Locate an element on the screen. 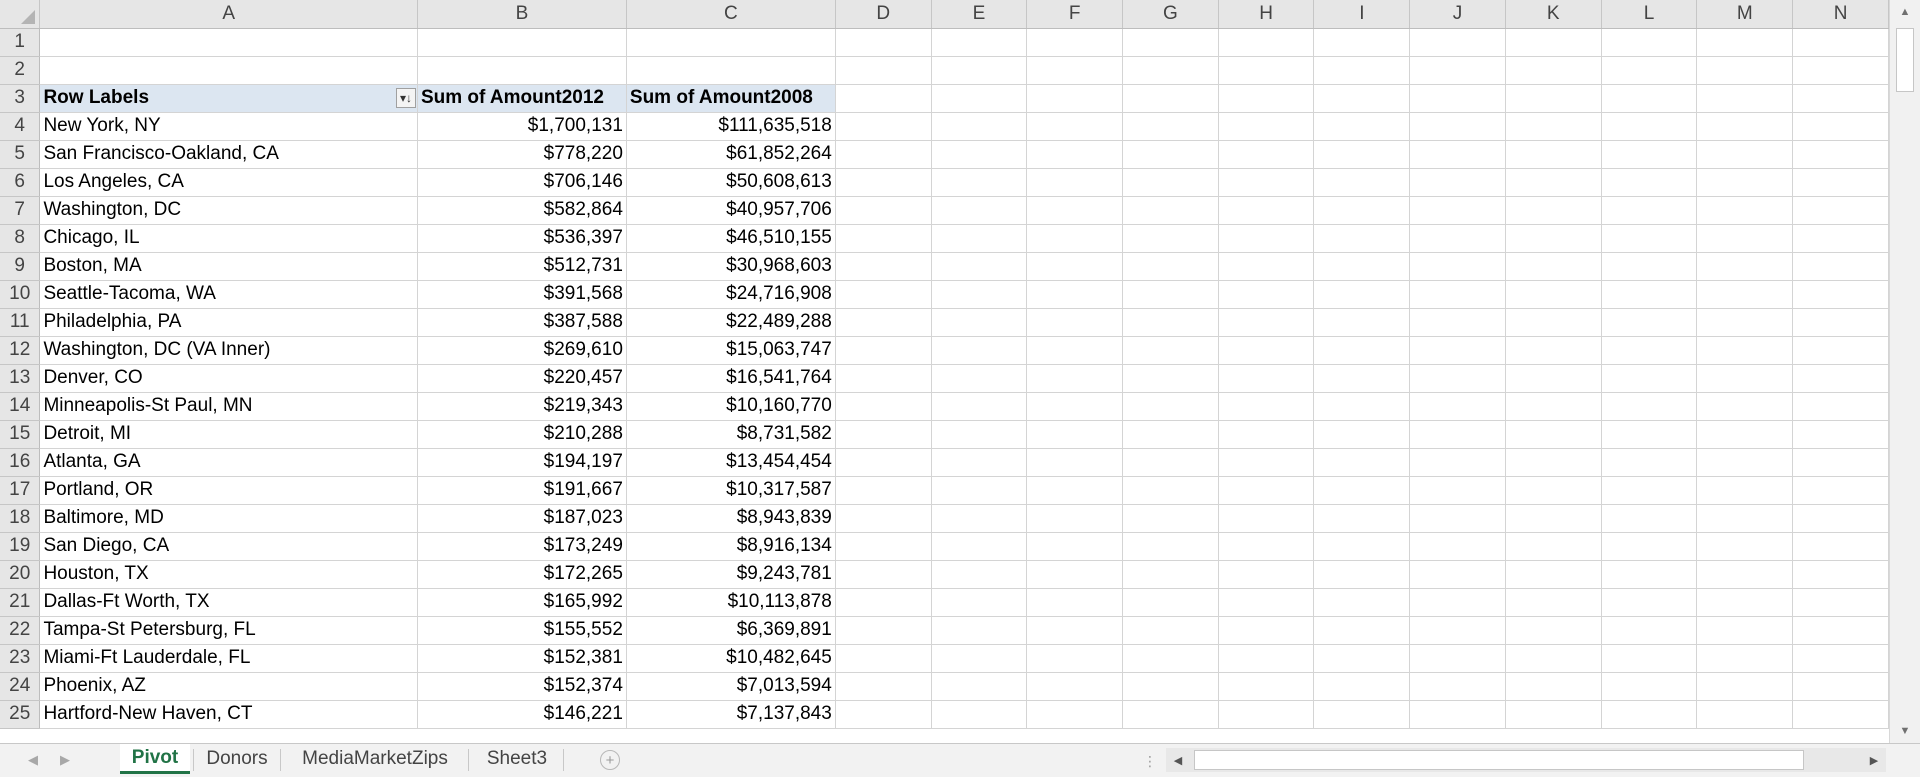 Image resolution: width=1920 pixels, height=777 pixels. tab-next-arrow-icon: ▶ is located at coordinates (65, 760).